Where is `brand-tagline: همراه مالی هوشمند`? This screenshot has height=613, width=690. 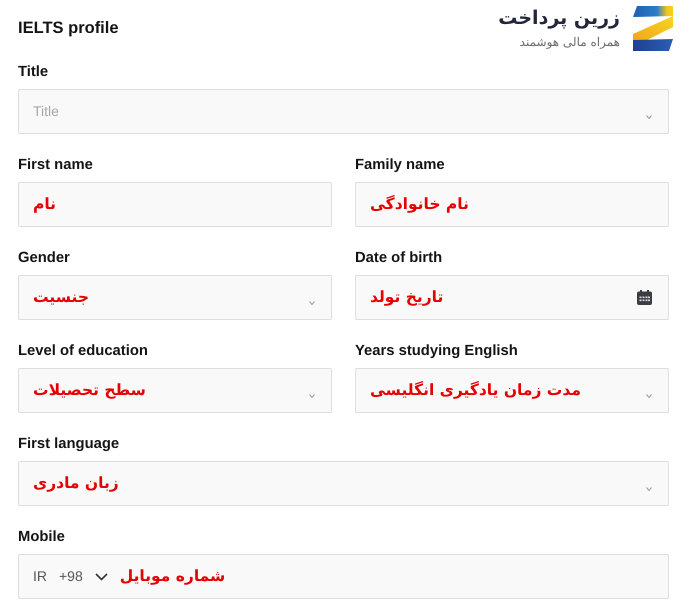 brand-tagline: همراه مالی هوشمند is located at coordinates (570, 42).